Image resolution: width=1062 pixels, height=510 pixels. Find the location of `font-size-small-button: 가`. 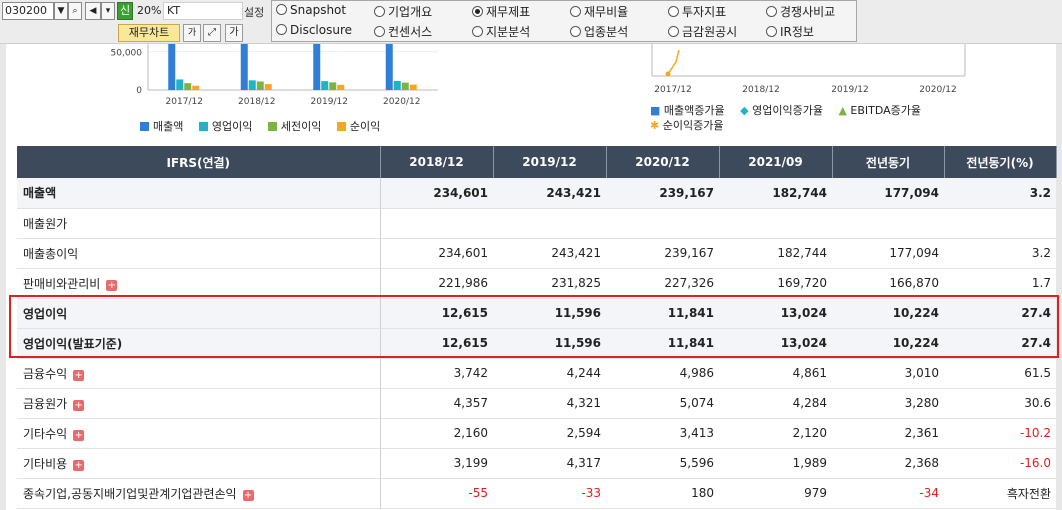

font-size-small-button: 가 is located at coordinates (192, 33).